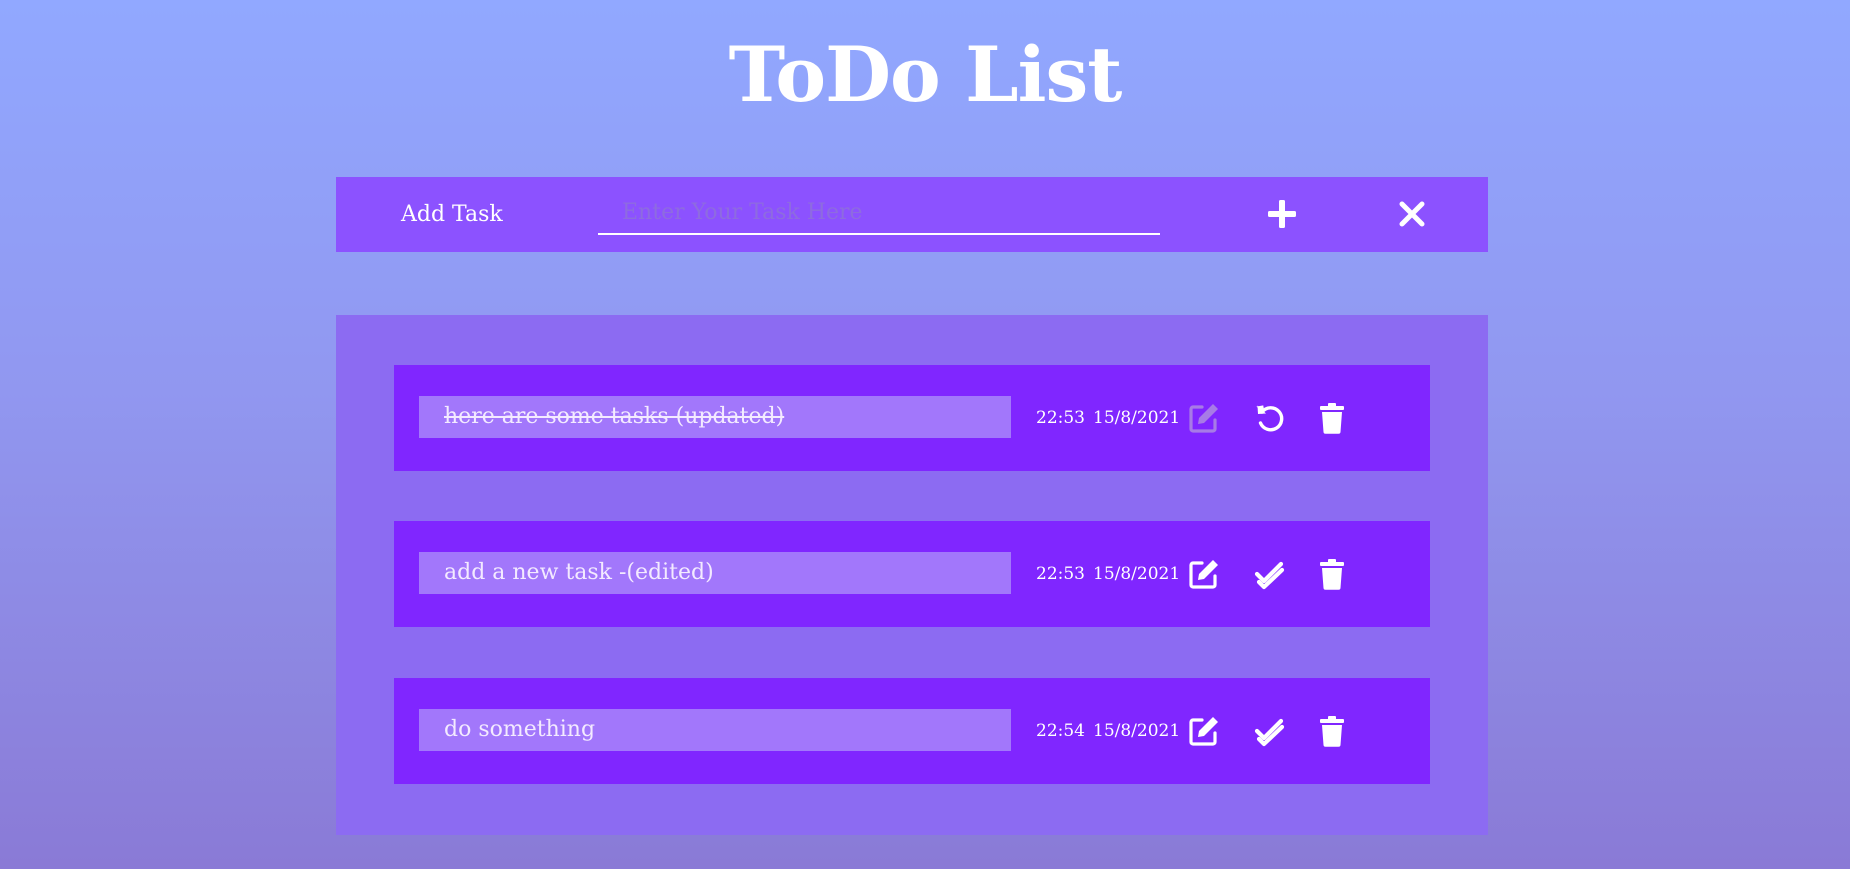  I want to click on task-text: do something, so click(715, 730).